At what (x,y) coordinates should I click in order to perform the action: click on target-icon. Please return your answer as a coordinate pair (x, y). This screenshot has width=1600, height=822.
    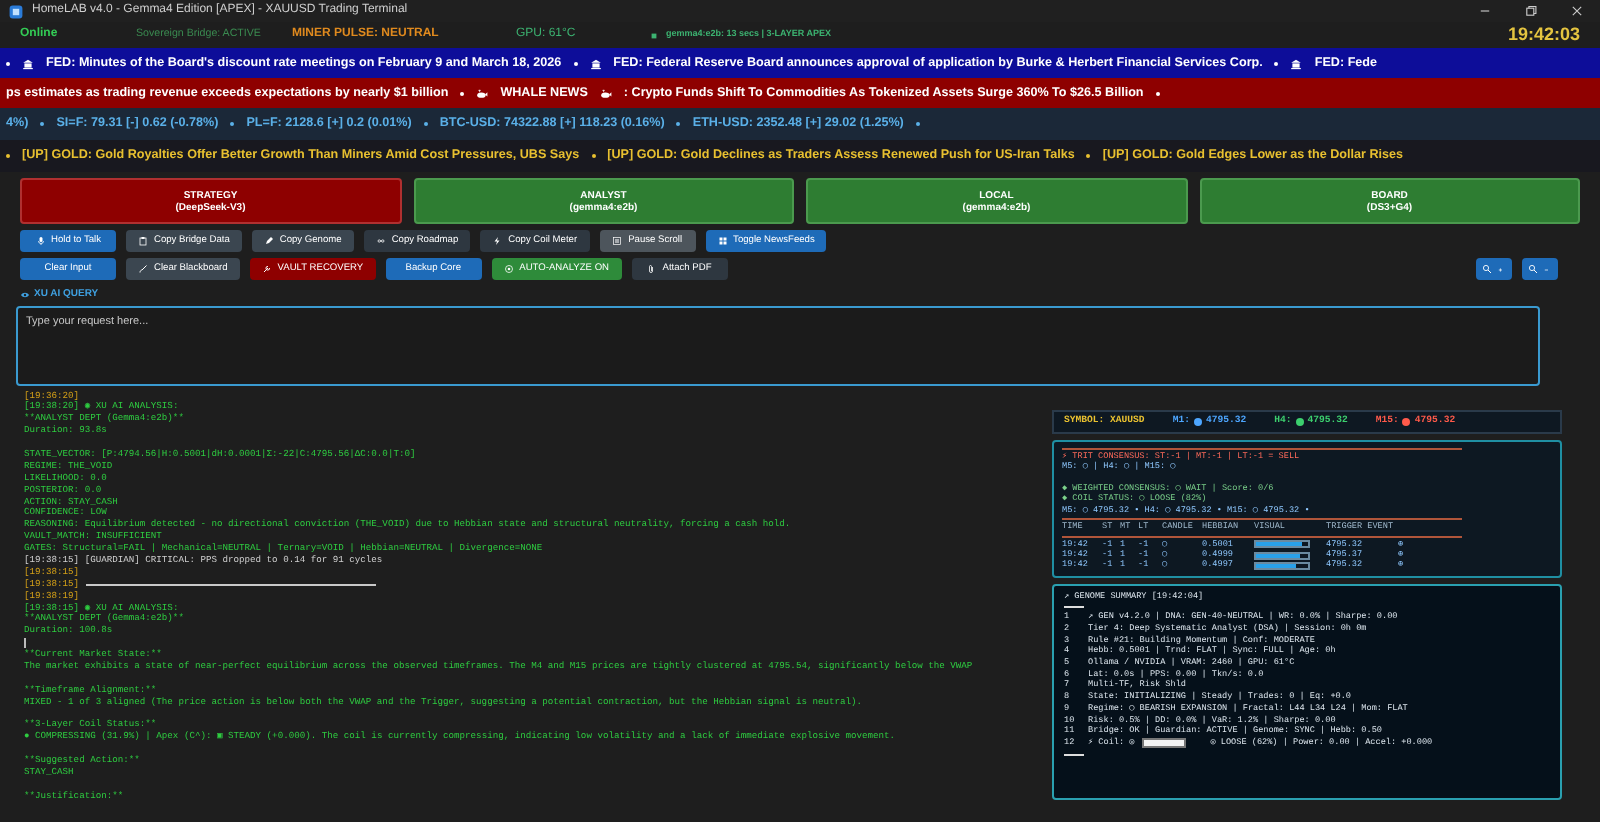
    Looking at the image, I should click on (508, 269).